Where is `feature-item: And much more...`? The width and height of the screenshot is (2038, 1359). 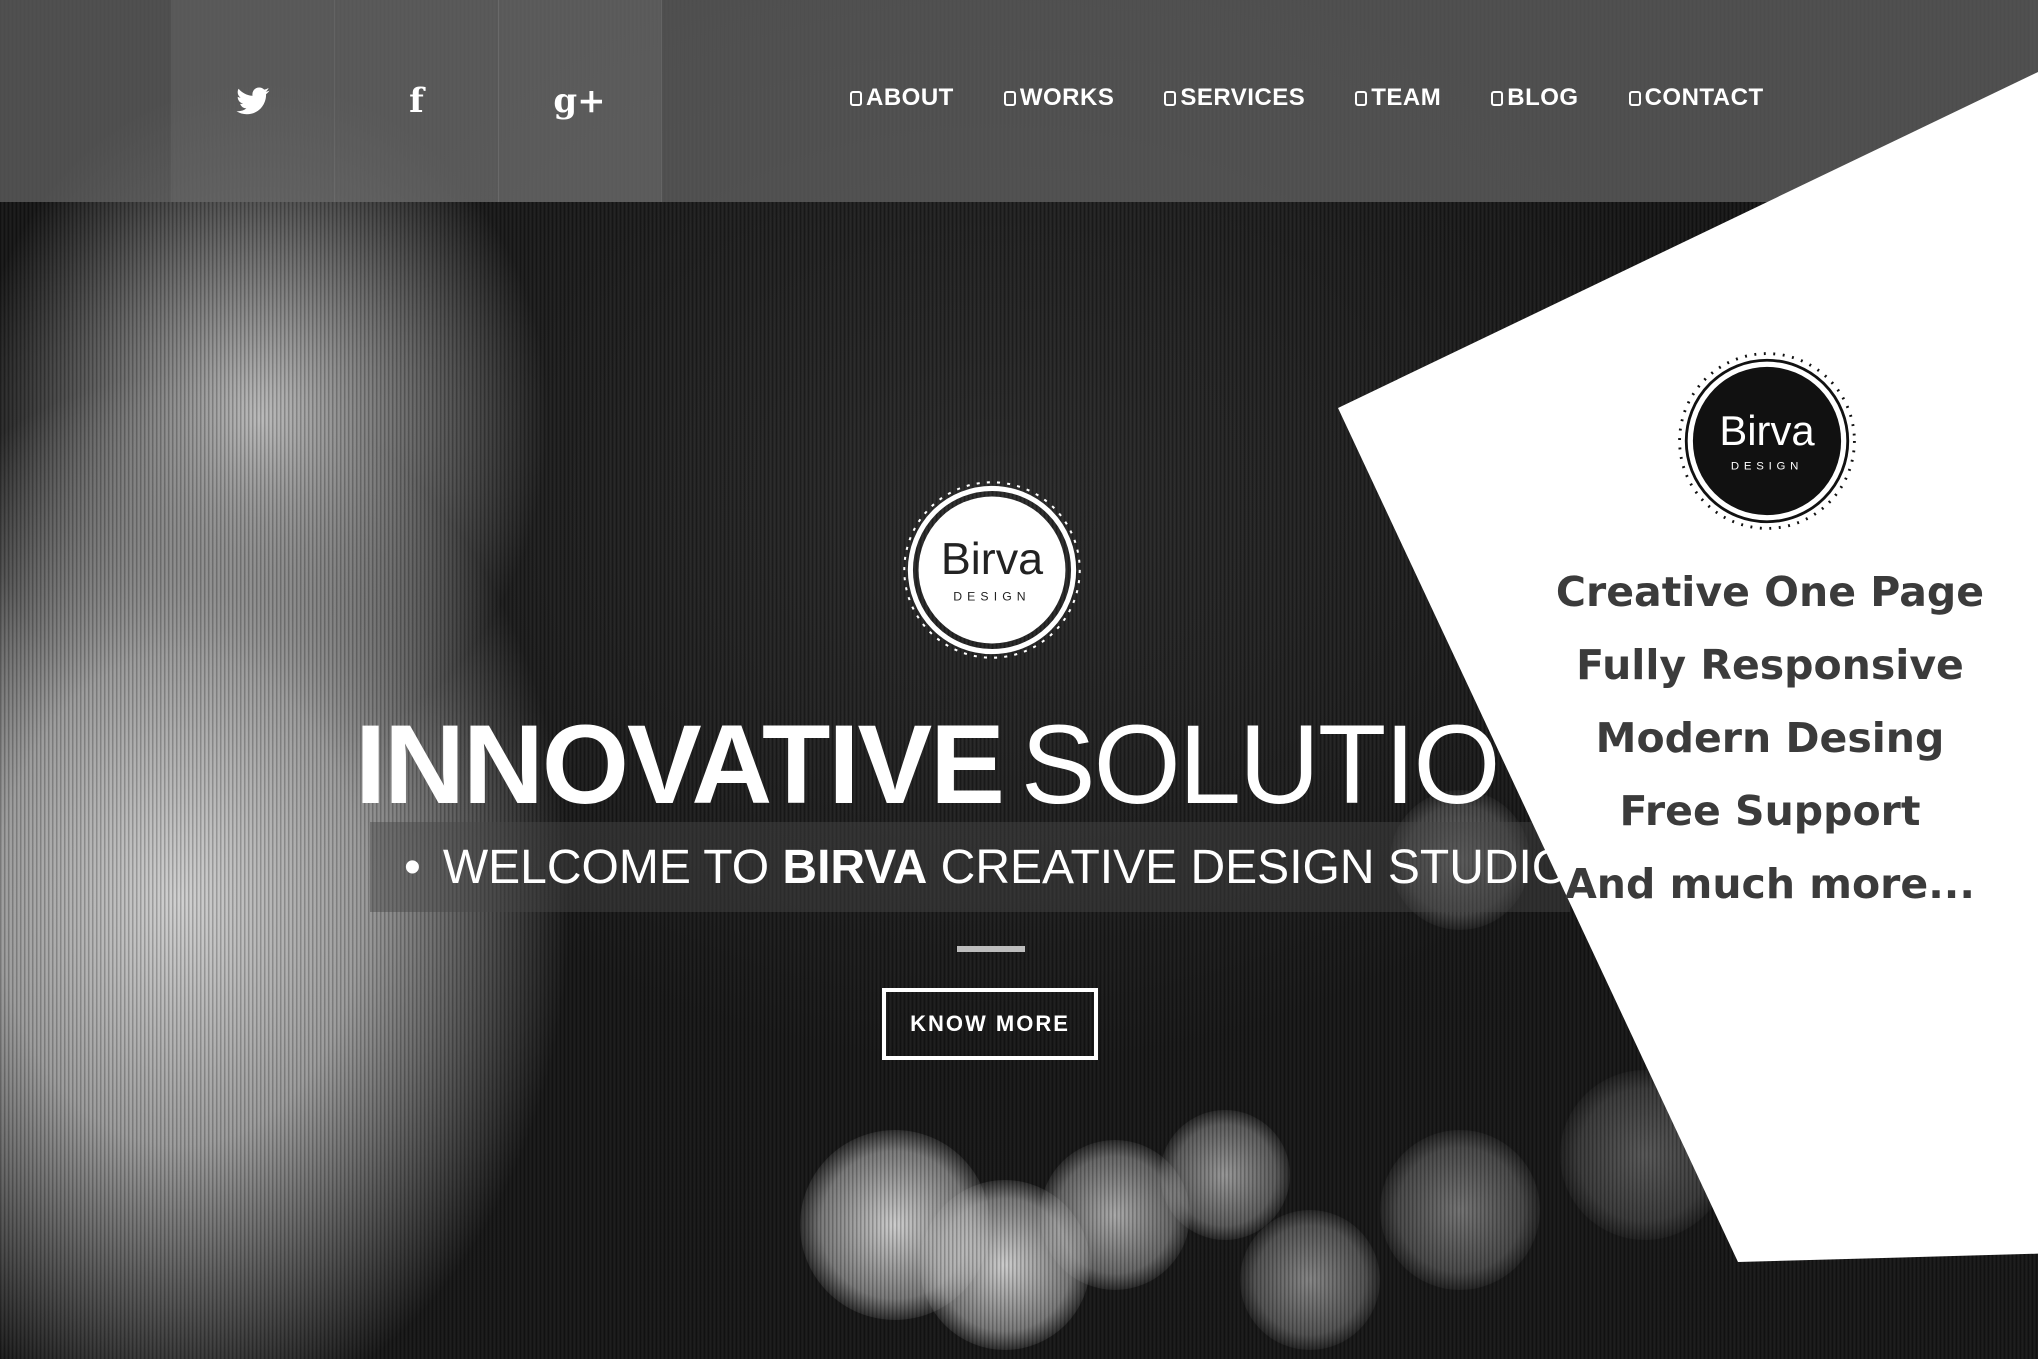
feature-item: And much more... is located at coordinates (1770, 884).